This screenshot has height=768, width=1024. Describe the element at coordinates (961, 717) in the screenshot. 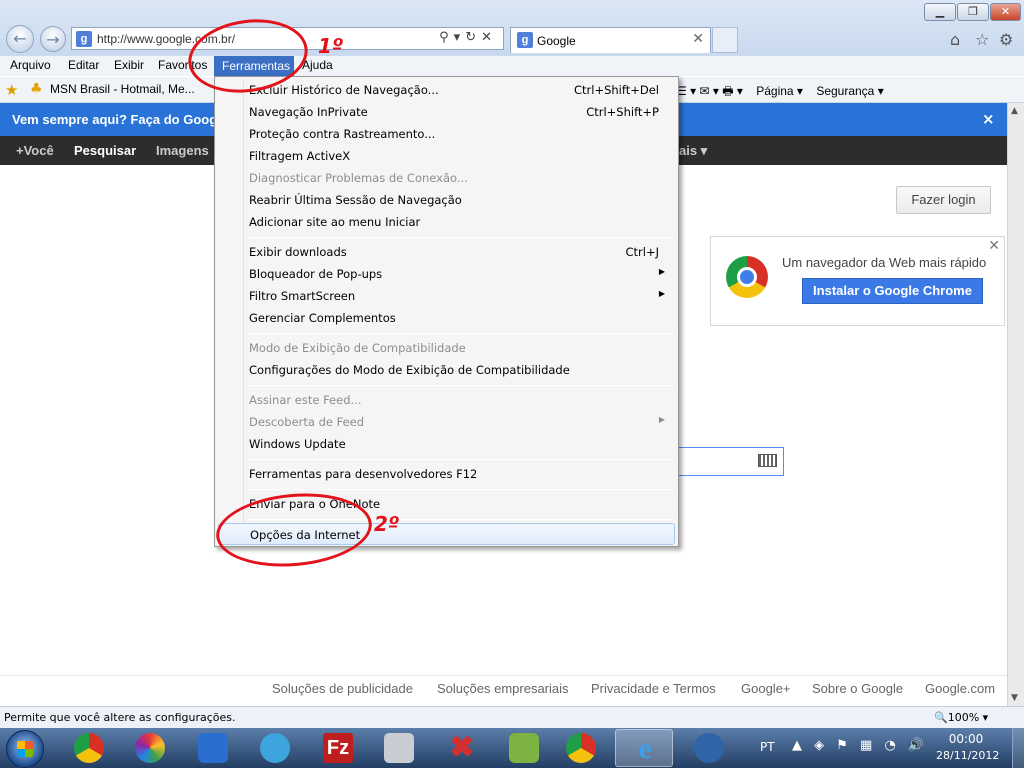

I see `zoom-control: 🔍100% ▾` at that location.